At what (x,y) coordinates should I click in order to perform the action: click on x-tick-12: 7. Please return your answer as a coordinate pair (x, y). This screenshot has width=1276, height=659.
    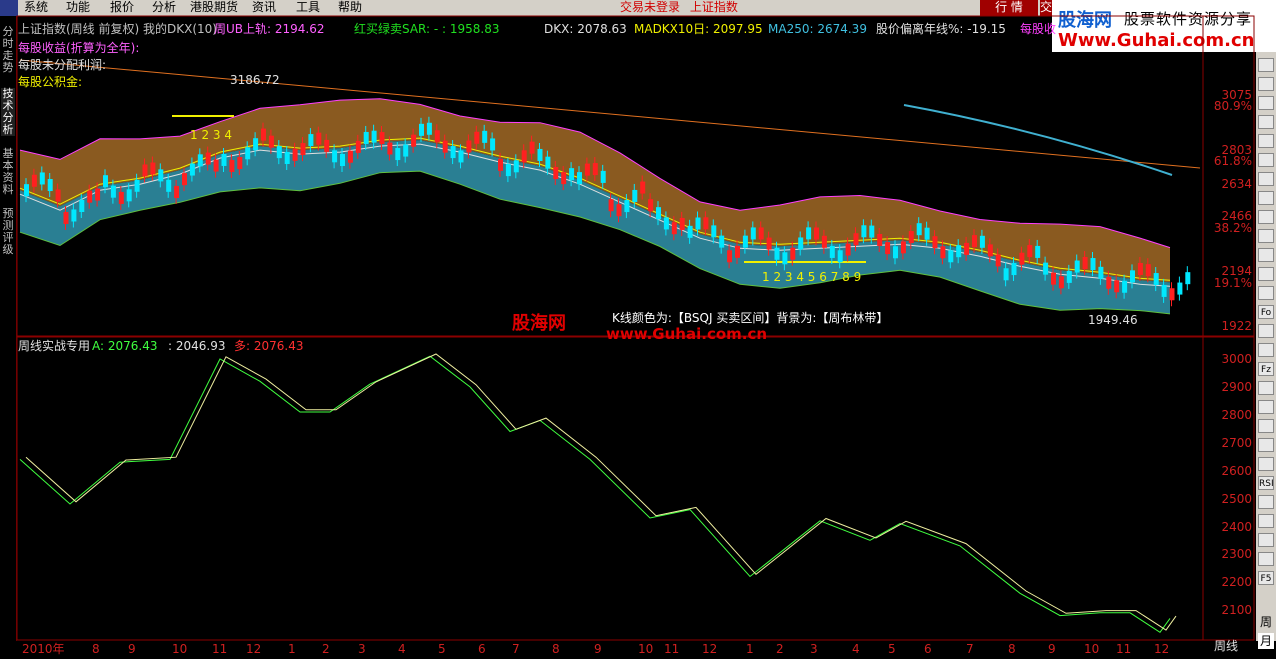
    Looking at the image, I should click on (516, 649).